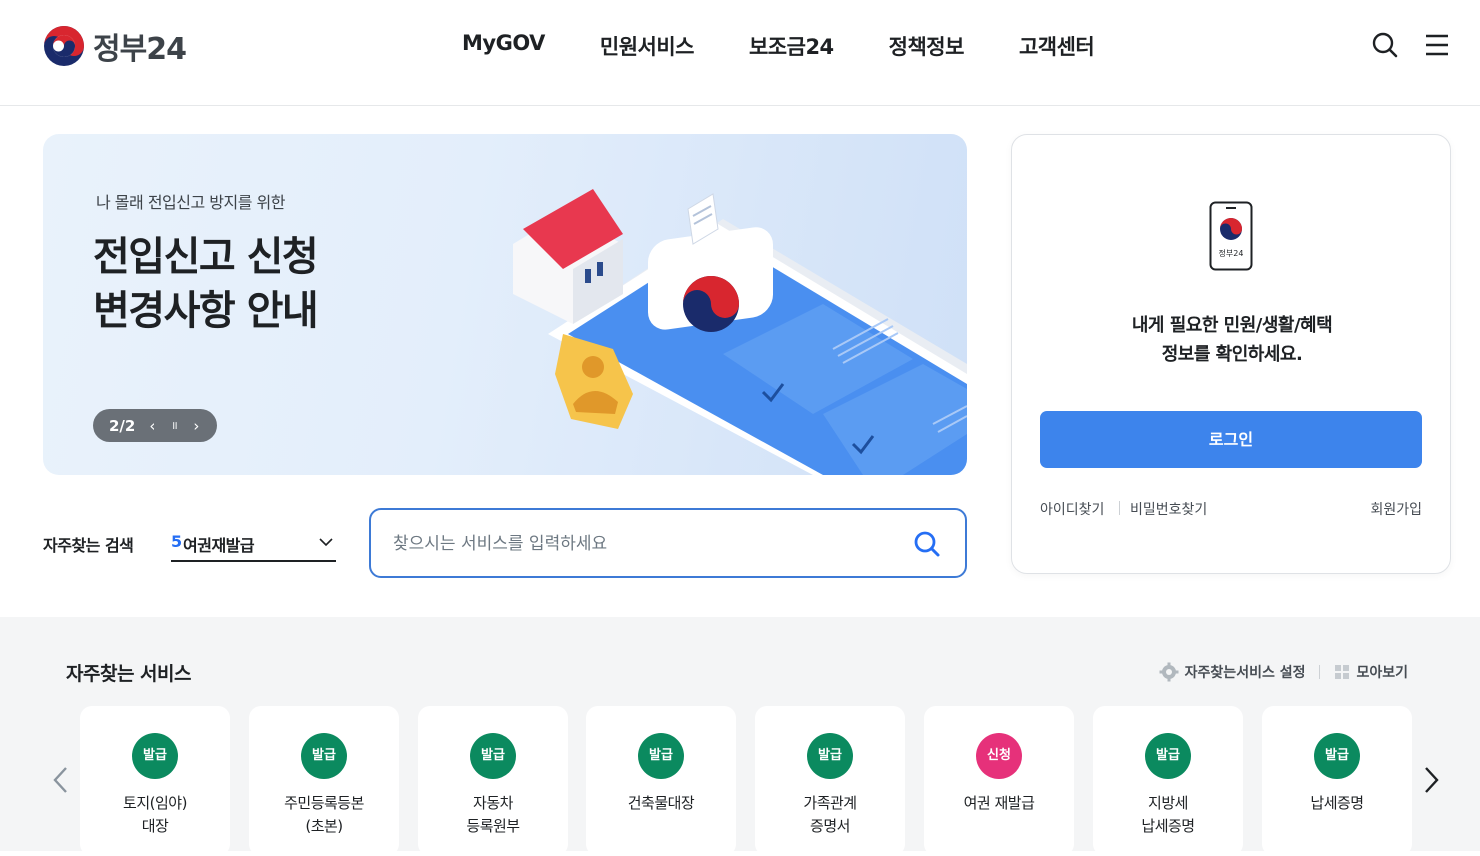  What do you see at coordinates (1320, 672) in the screenshot?
I see `tool-divider` at bounding box center [1320, 672].